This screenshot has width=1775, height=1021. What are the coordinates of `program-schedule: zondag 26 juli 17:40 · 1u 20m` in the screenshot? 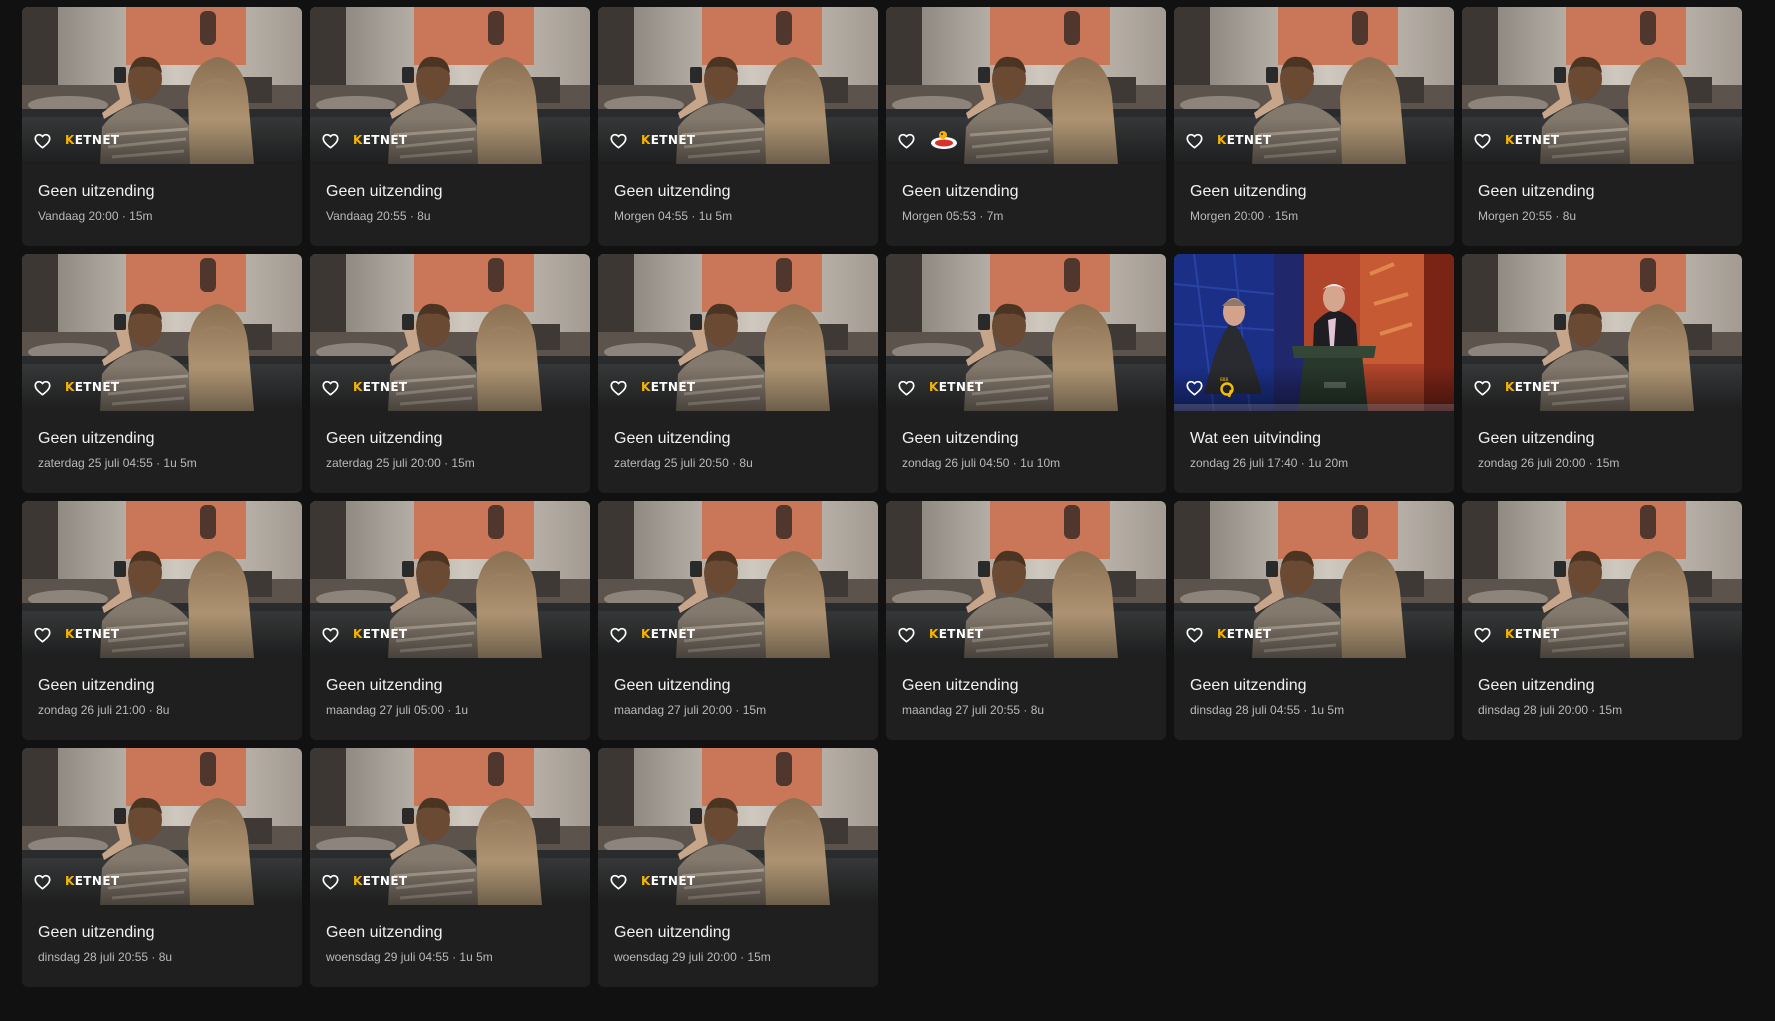 It's located at (1269, 463).